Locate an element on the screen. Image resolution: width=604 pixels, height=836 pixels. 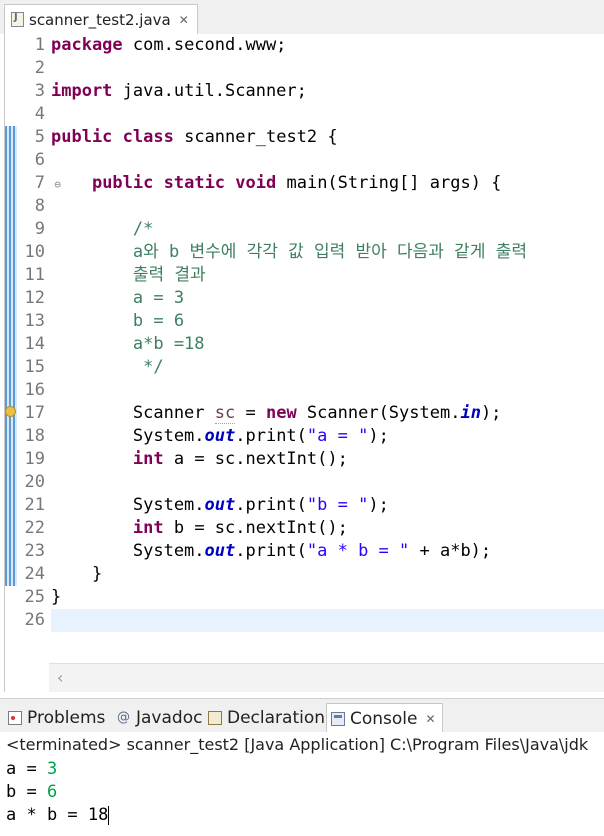
code-line-13: b = 6 is located at coordinates (118, 321).